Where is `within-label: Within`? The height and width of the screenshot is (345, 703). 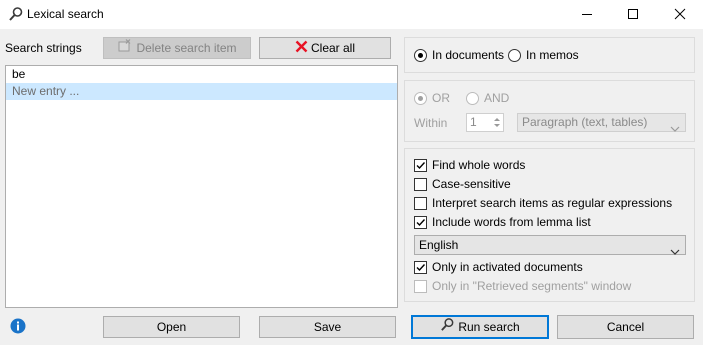 within-label: Within is located at coordinates (431, 123).